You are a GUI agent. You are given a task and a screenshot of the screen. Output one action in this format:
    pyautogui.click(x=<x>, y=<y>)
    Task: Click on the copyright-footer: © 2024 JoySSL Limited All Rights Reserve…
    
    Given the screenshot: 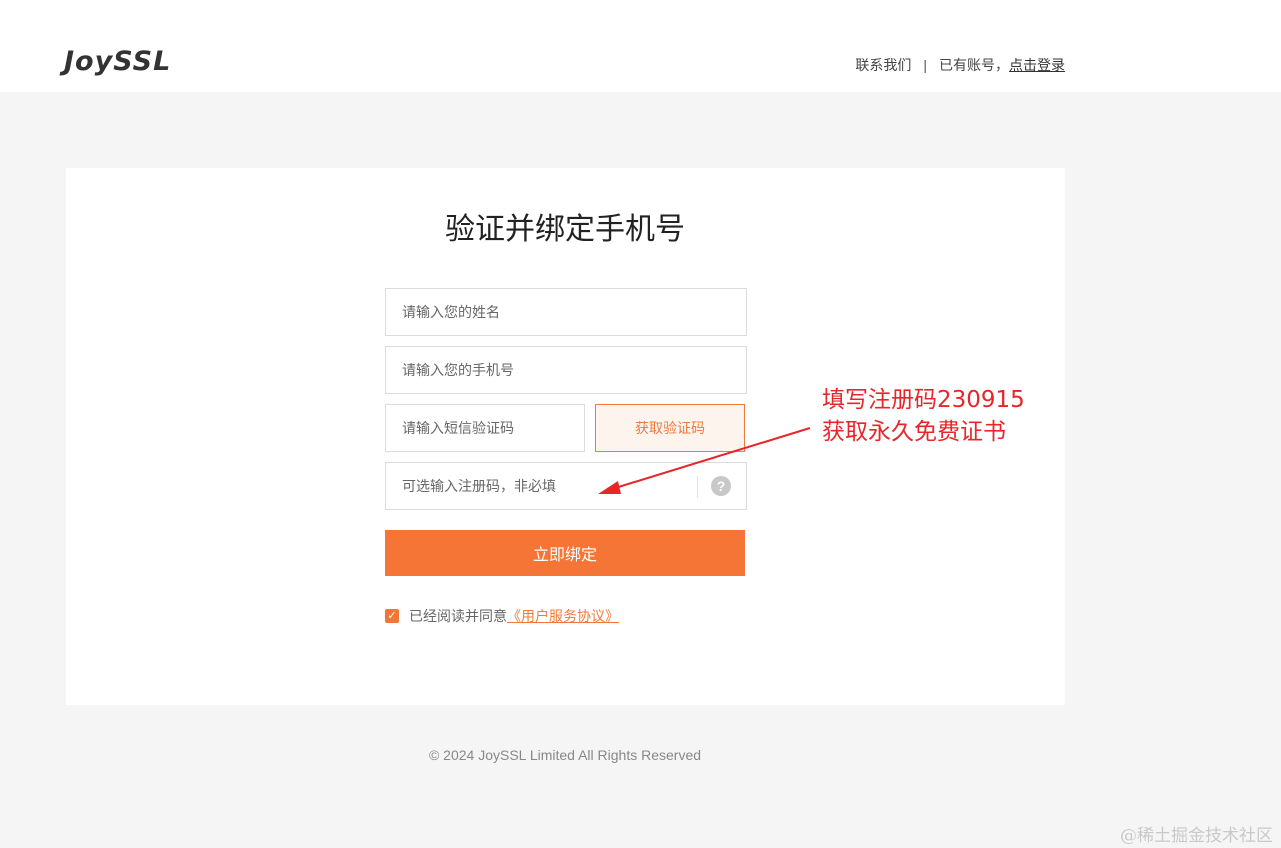 What is the action you would take?
    pyautogui.click(x=565, y=755)
    